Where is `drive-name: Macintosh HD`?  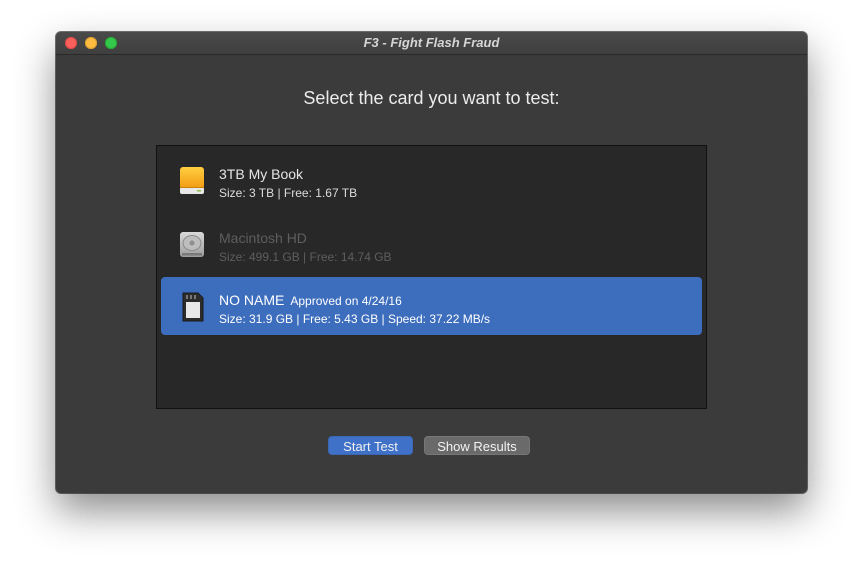 drive-name: Macintosh HD is located at coordinates (263, 238).